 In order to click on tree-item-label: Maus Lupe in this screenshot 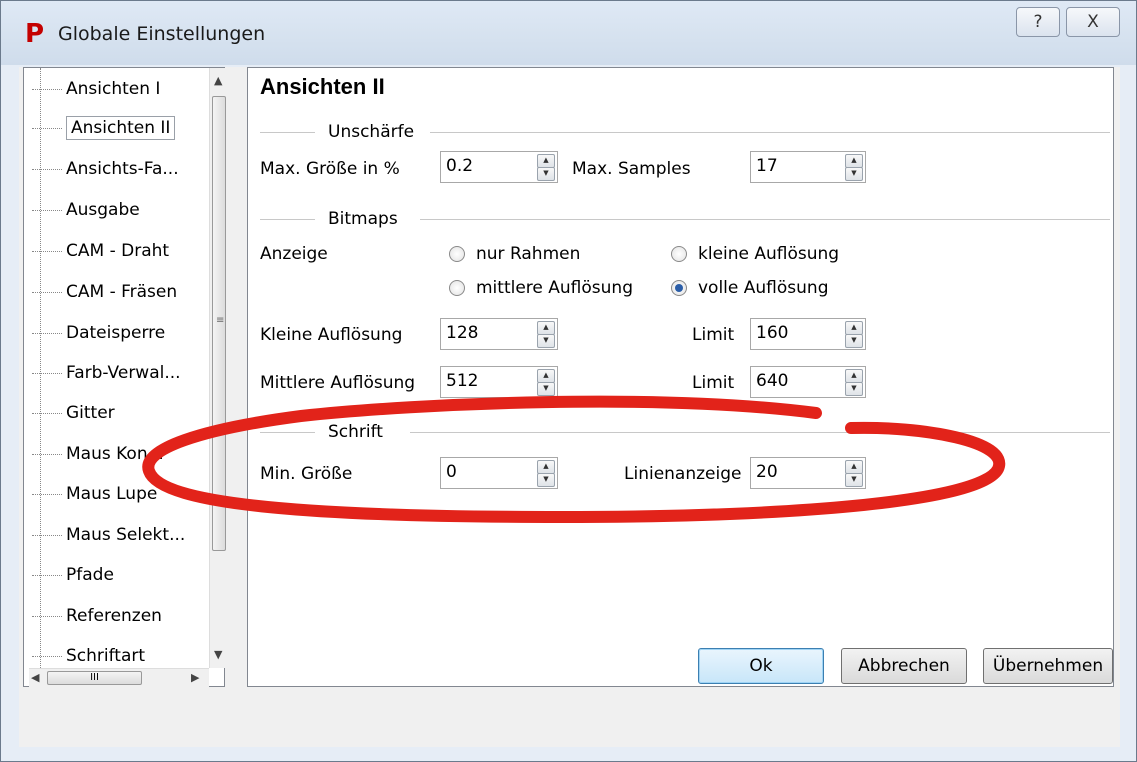, I will do `click(112, 494)`.